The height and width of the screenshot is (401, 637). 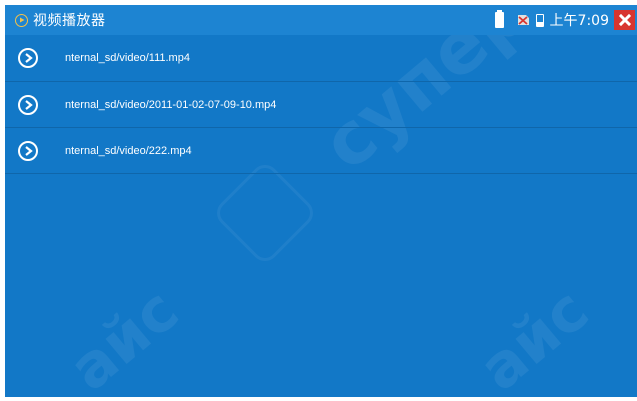 What do you see at coordinates (69, 21) in the screenshot?
I see `app-title: 视频播放器` at bounding box center [69, 21].